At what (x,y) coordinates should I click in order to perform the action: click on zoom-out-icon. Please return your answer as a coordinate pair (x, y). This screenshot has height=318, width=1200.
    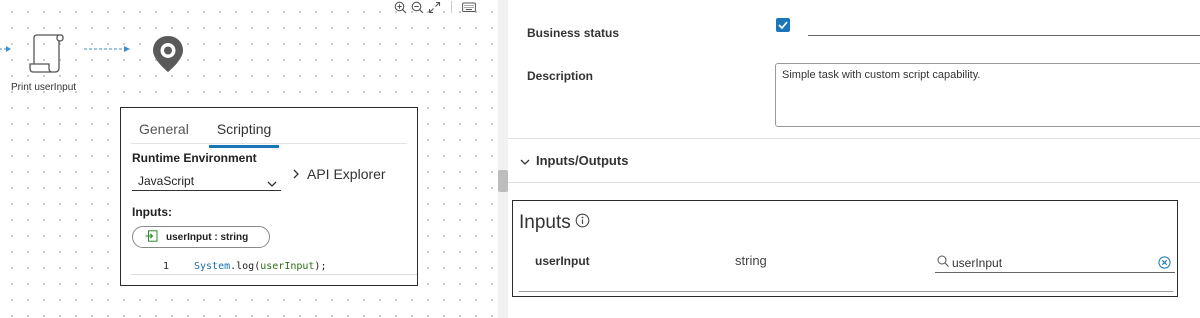
    Looking at the image, I should click on (417, 7).